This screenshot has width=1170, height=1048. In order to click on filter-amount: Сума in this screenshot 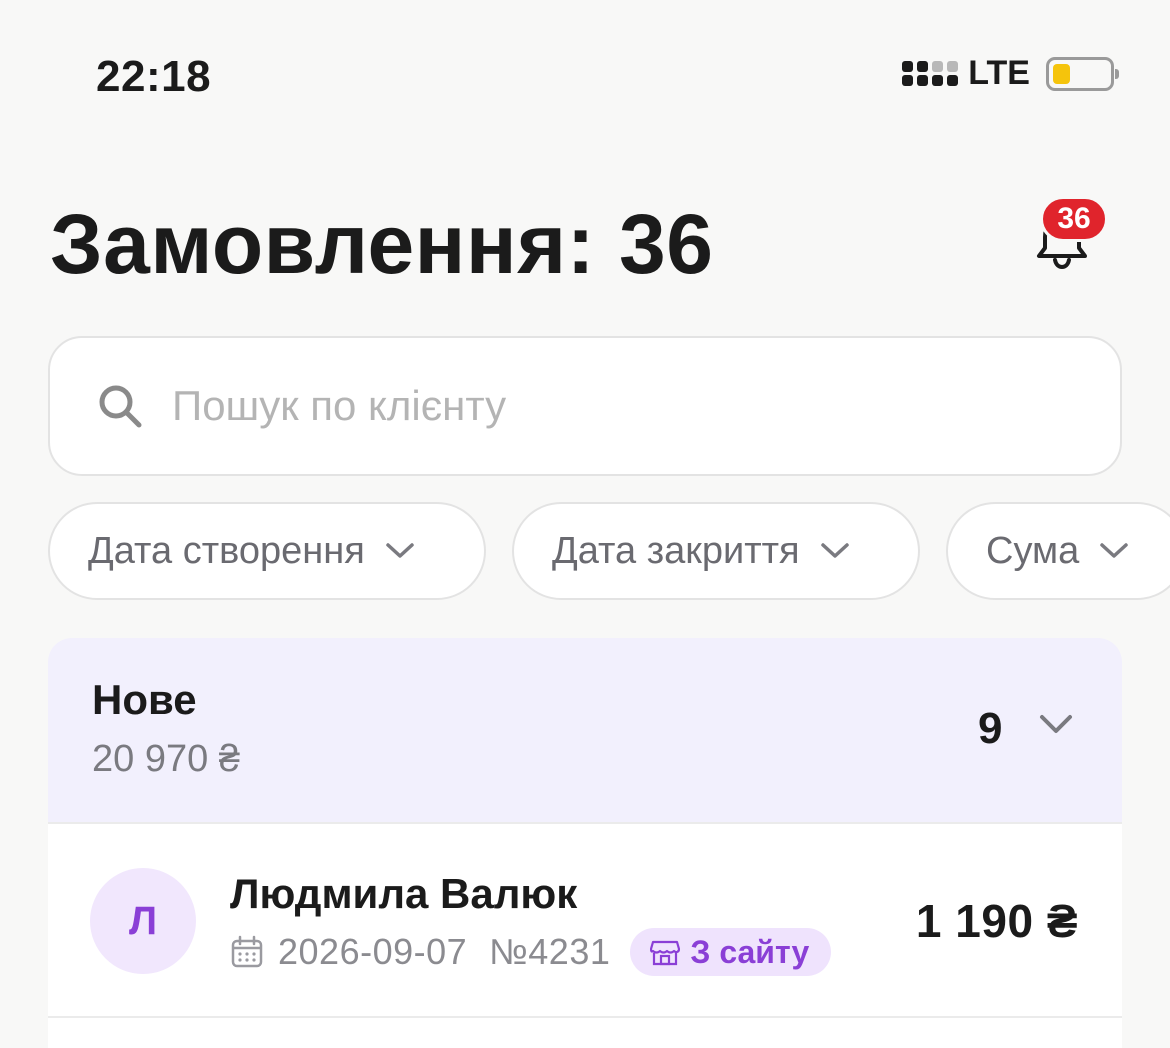, I will do `click(1058, 551)`.